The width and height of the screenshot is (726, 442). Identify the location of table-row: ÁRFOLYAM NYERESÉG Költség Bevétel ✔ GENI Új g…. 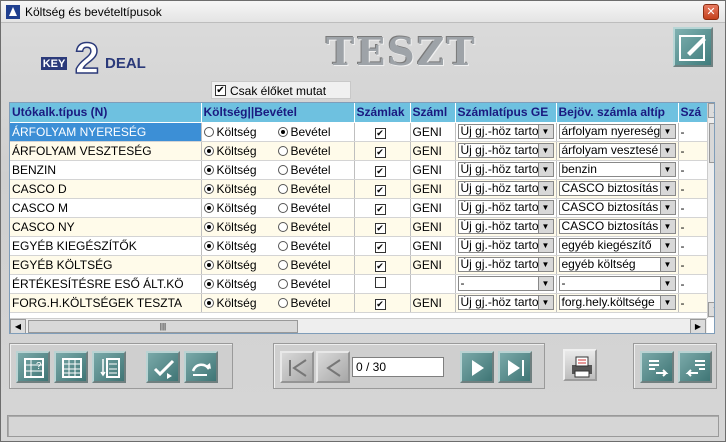
(359, 132).